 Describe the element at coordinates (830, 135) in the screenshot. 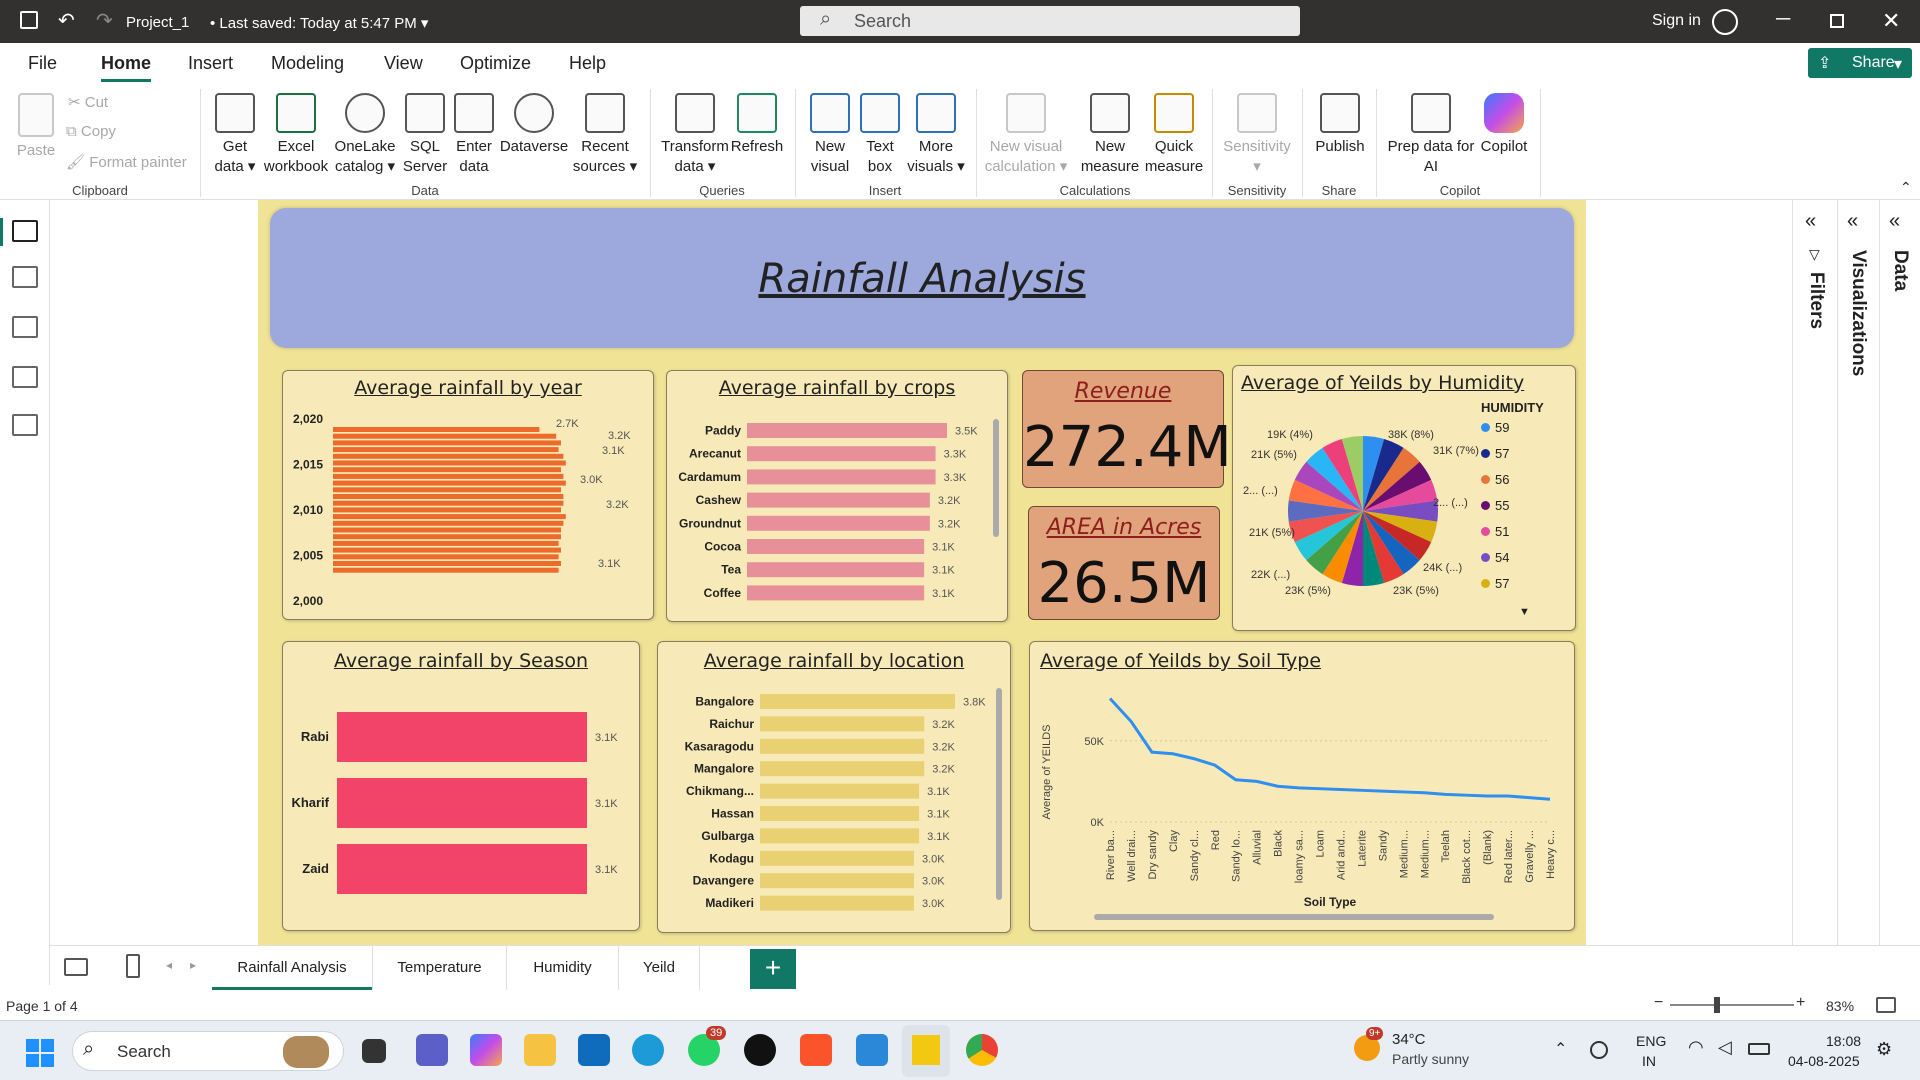

I see `new-visual-button: New visual` at that location.